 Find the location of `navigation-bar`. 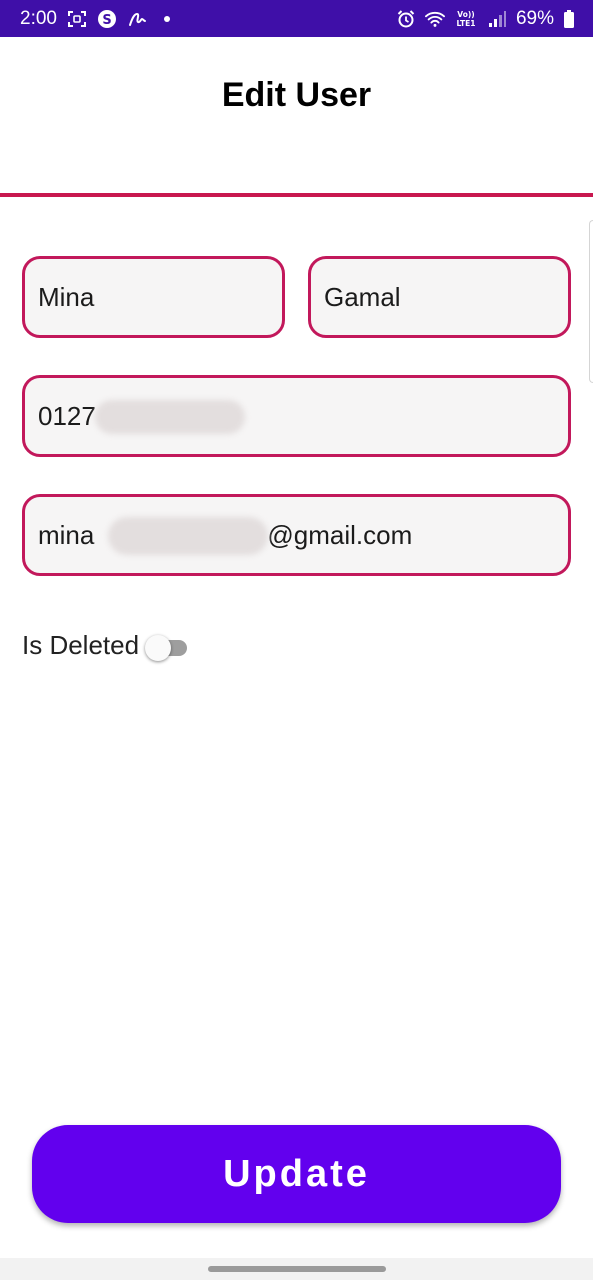

navigation-bar is located at coordinates (296, 1269).